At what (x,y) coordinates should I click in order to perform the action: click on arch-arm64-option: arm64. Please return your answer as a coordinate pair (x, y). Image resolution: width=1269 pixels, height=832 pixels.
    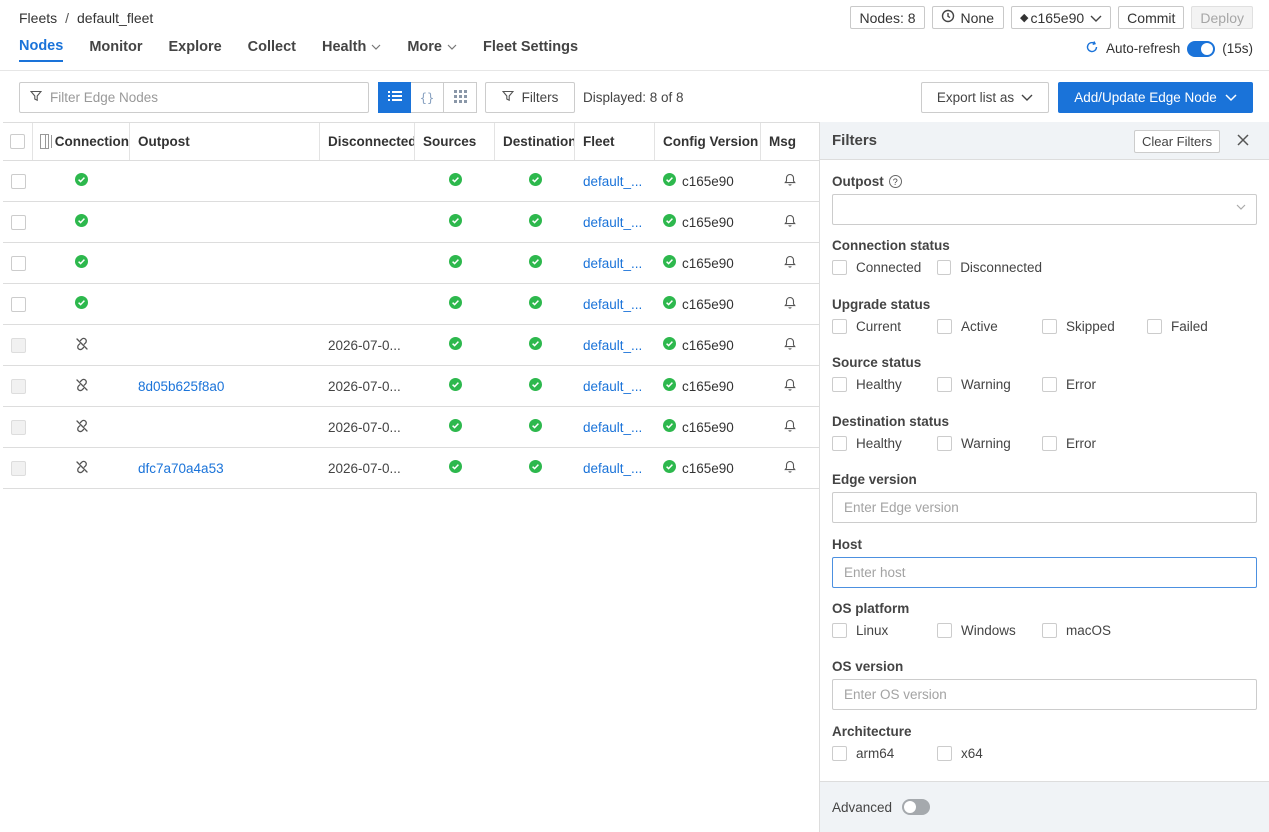
    Looking at the image, I should click on (884, 753).